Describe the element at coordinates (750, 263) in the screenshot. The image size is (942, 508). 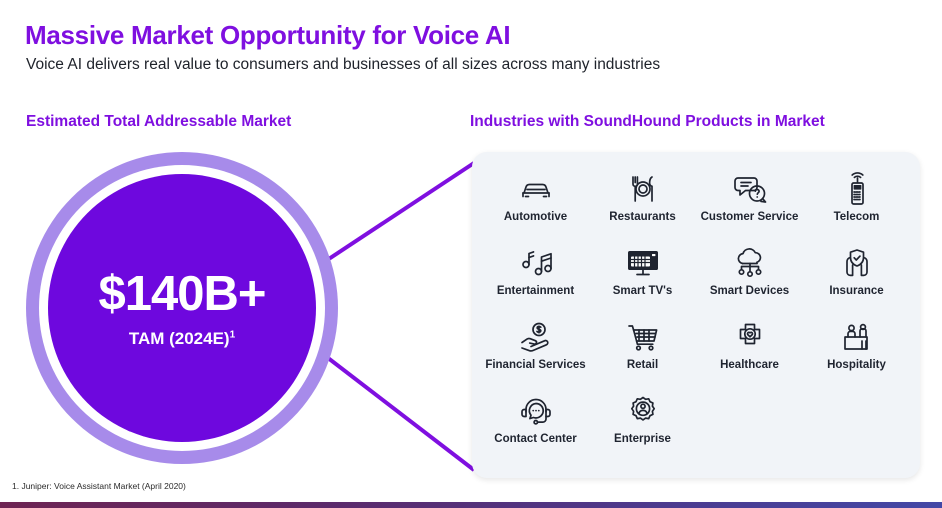
I see `cloud-iot-icon` at that location.